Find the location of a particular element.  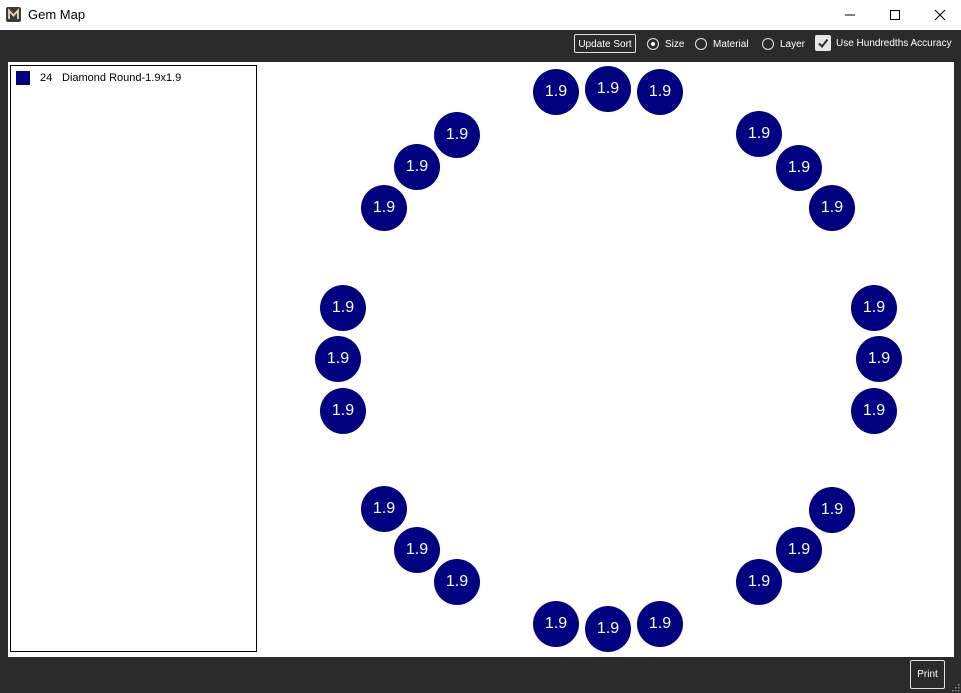

hundredths-checkbox is located at coordinates (823, 43).